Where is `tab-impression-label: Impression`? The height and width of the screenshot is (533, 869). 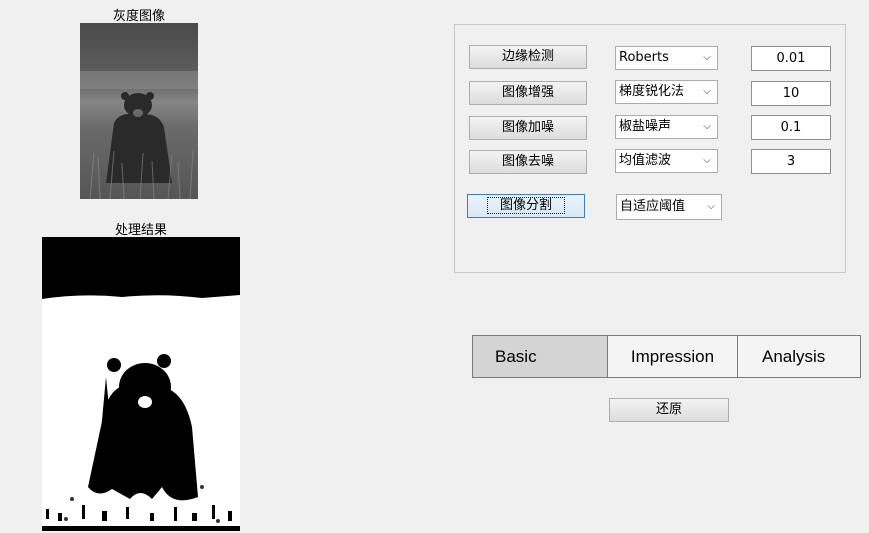
tab-impression-label: Impression is located at coordinates (672, 356).